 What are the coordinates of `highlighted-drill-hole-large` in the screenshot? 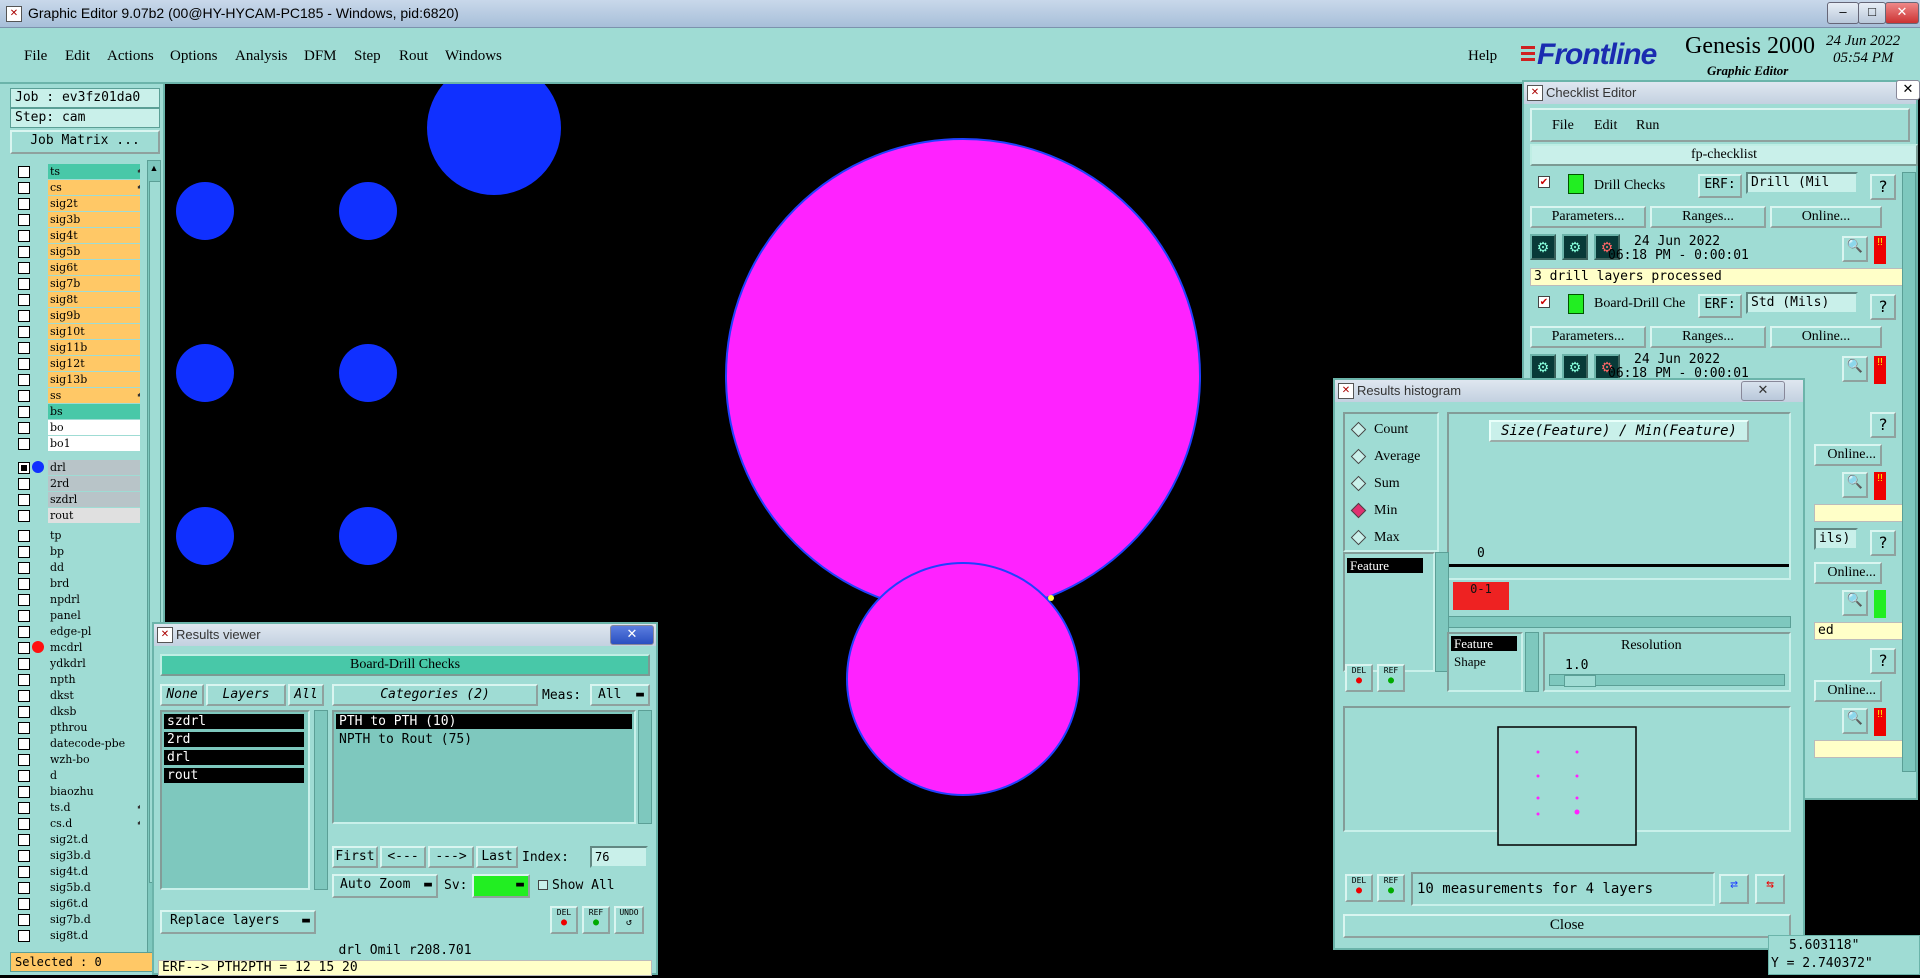 It's located at (963, 376).